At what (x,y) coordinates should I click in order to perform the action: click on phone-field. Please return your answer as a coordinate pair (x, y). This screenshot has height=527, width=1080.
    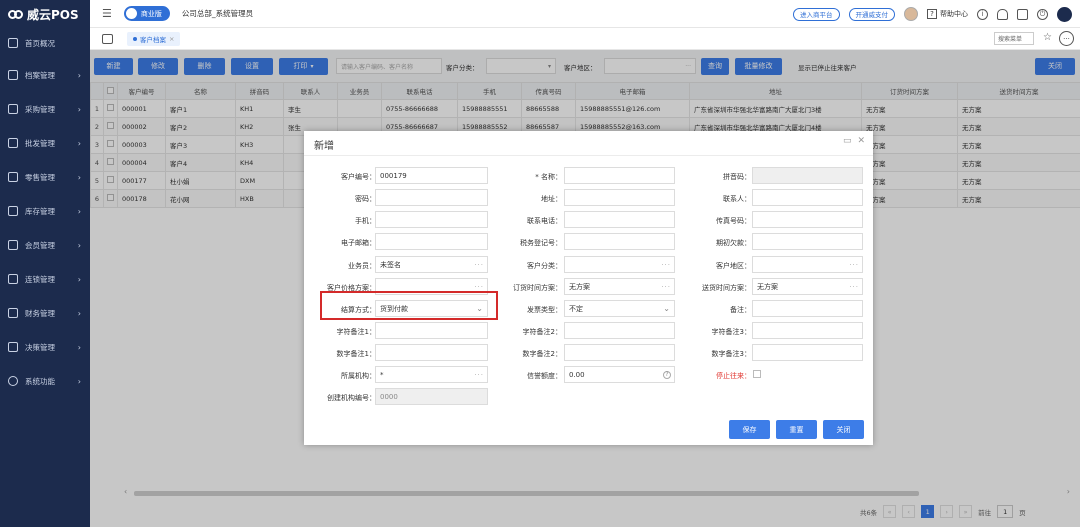
    Looking at the image, I should click on (619, 219).